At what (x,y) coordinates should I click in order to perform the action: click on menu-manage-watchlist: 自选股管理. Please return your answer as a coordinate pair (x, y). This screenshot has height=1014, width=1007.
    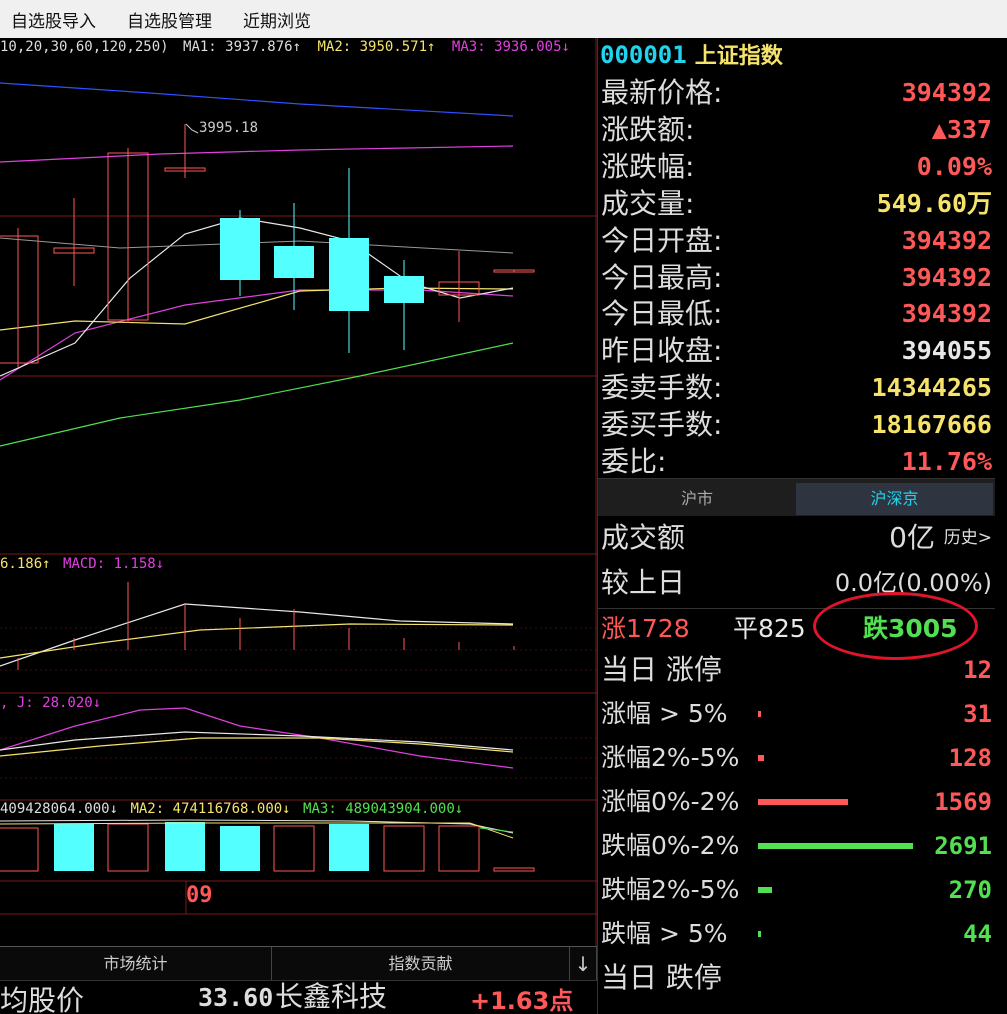
    Looking at the image, I should click on (169, 19).